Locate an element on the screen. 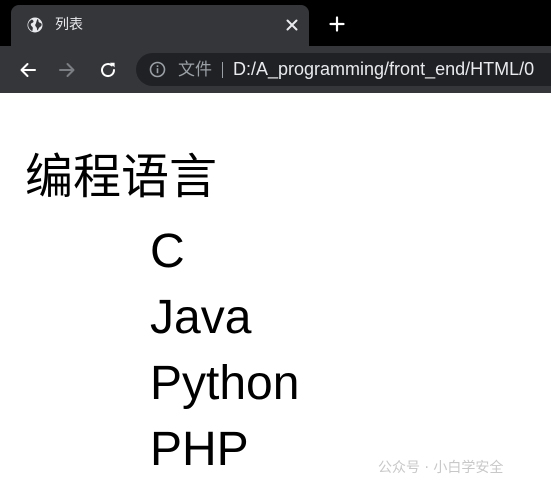 The height and width of the screenshot is (493, 551). address-bar: 文件 D:/A_programming/front_end/HTML/0 is located at coordinates (343, 69).